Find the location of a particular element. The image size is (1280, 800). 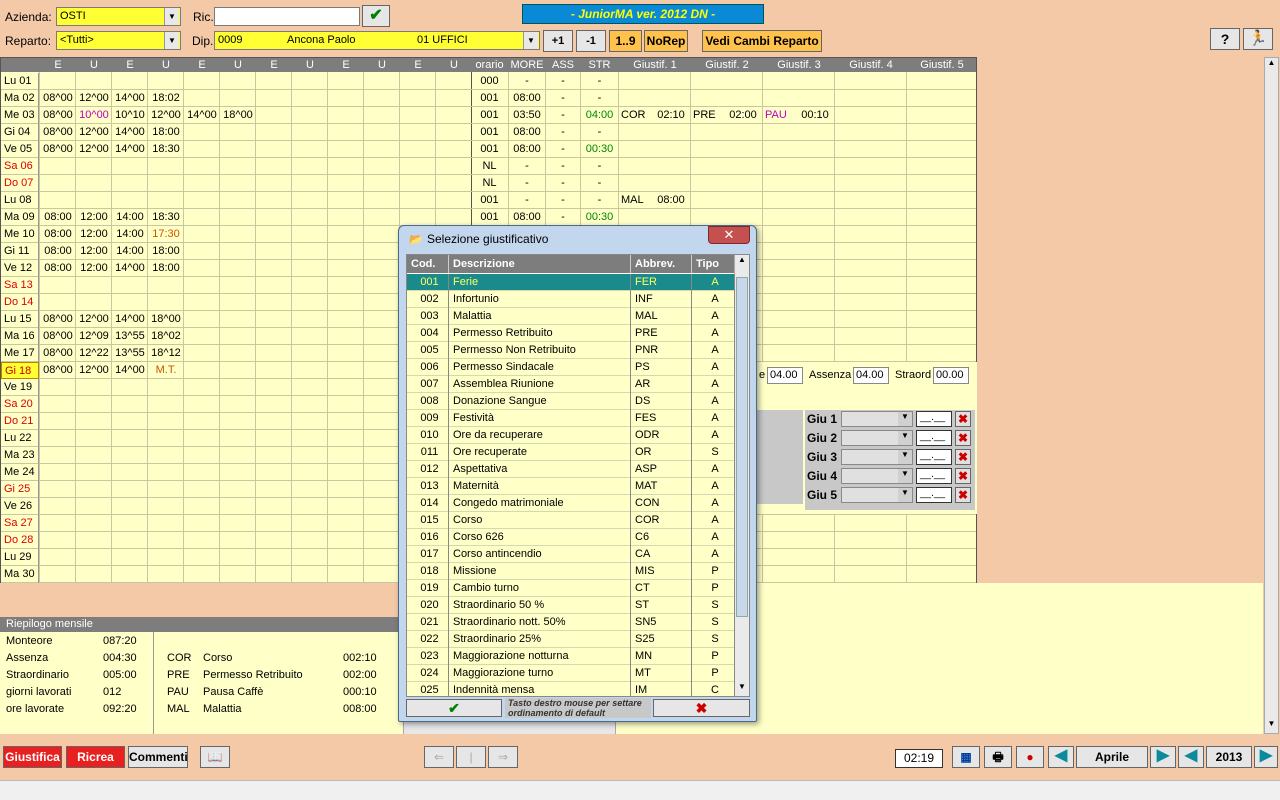

col-abbrev: Abbrev. is located at coordinates (661, 264).